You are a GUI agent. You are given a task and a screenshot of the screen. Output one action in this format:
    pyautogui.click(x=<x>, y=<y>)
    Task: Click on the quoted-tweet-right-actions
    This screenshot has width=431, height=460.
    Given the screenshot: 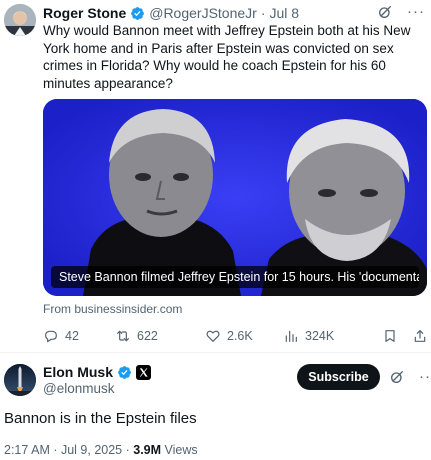 What is the action you would take?
    pyautogui.click(x=405, y=336)
    